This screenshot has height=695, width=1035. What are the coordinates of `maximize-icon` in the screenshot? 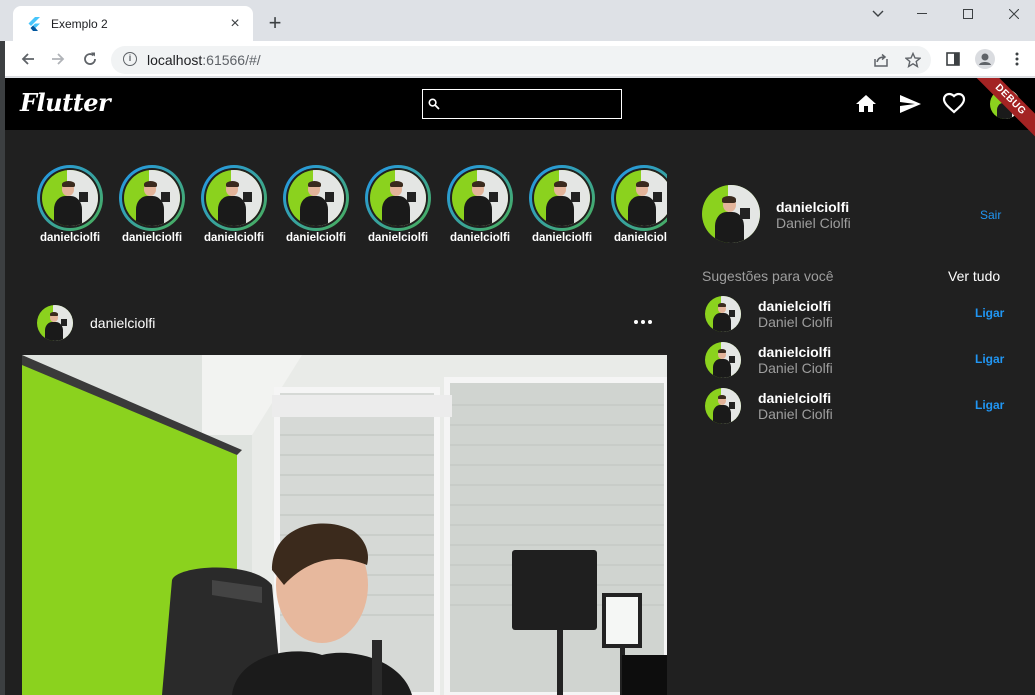 It's located at (968, 14).